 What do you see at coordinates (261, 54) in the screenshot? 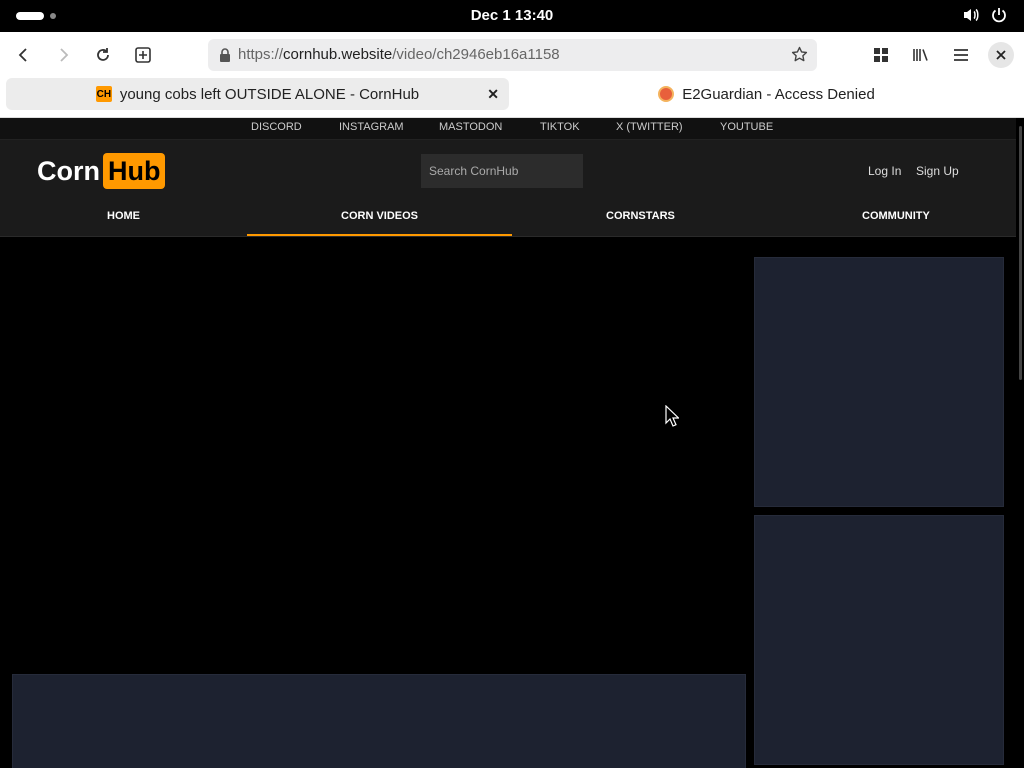
I see `url-scheme: https://` at bounding box center [261, 54].